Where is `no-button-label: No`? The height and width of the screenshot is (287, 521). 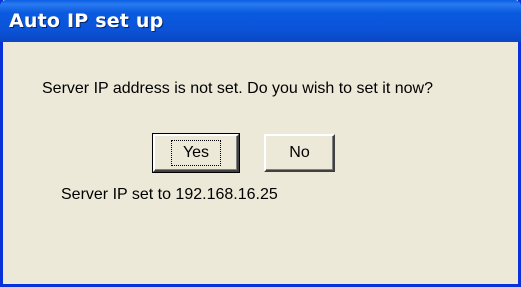 no-button-label: No is located at coordinates (299, 152).